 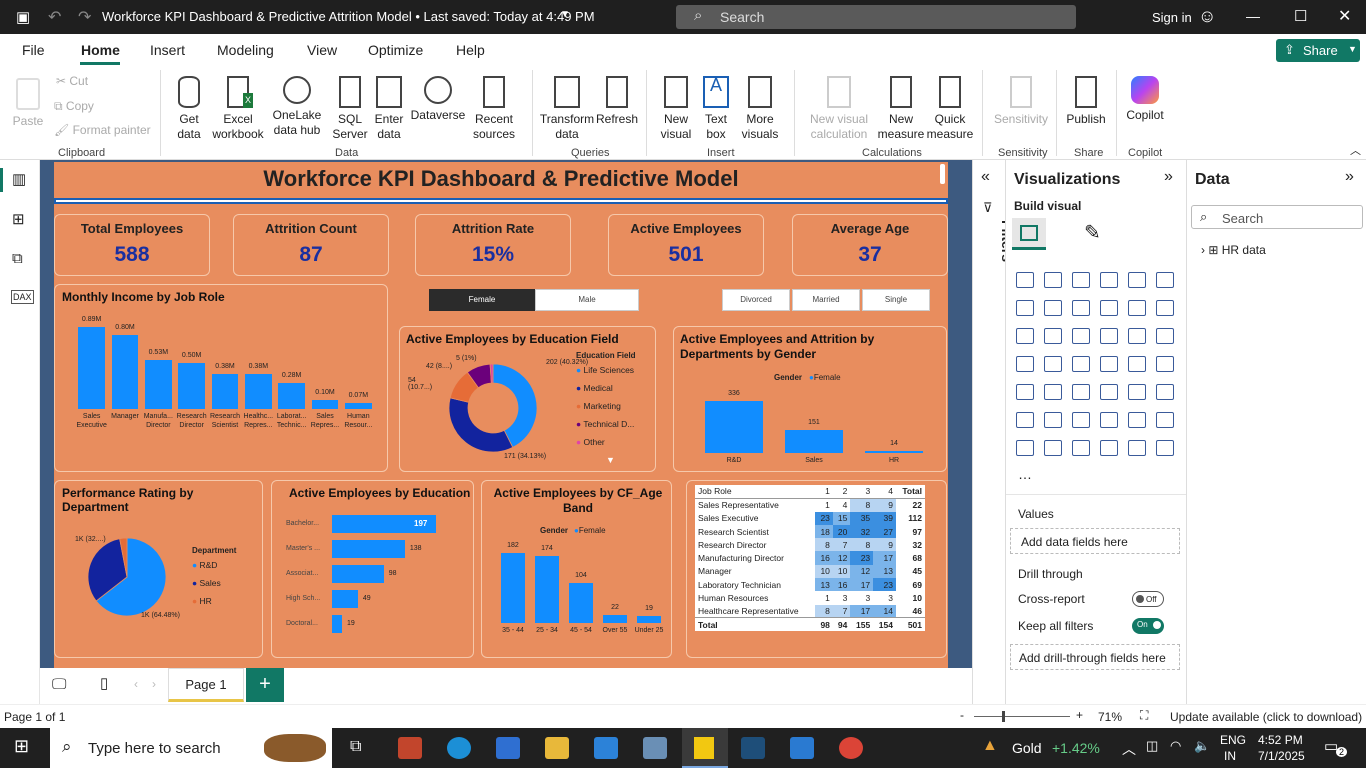 What do you see at coordinates (1165, 336) in the screenshot?
I see `donut-icon` at bounding box center [1165, 336].